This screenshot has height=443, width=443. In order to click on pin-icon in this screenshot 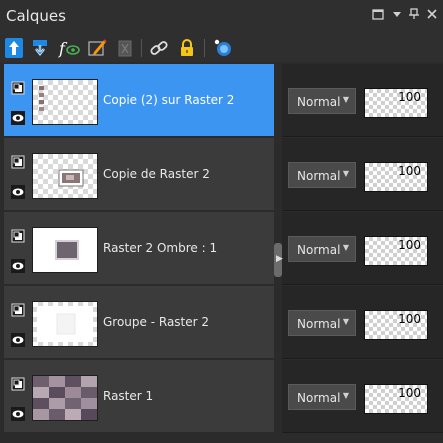, I will do `click(414, 16)`.